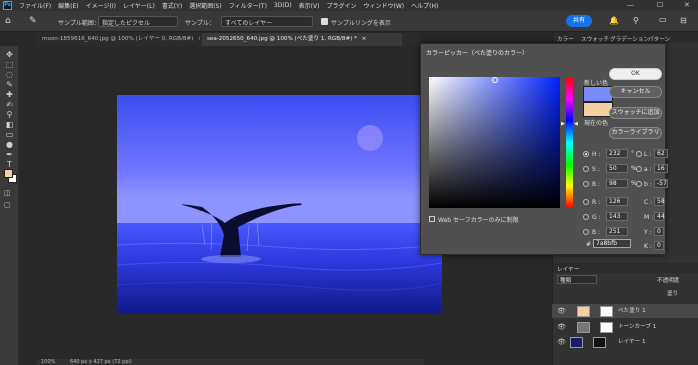  I want to click on arrange-icon: ⊟, so click(683, 20).